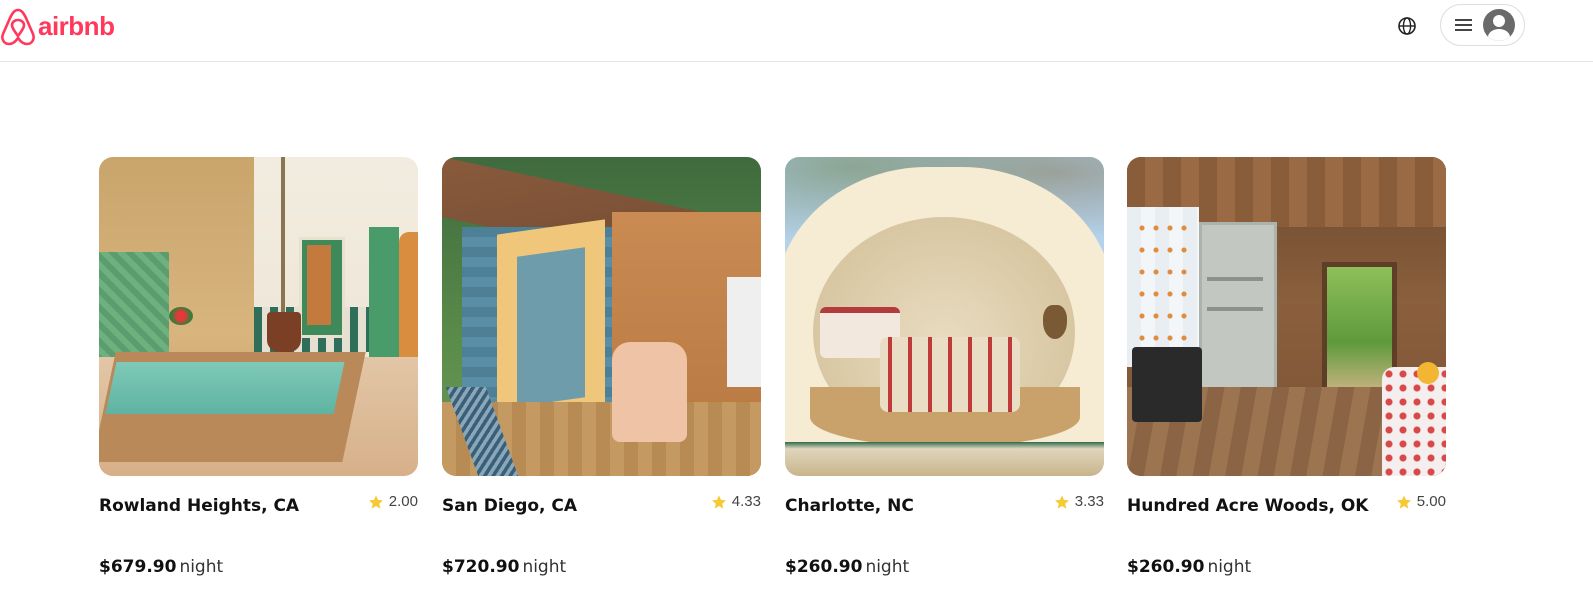 The image size is (1593, 613). What do you see at coordinates (138, 567) in the screenshot?
I see `price-amount: $679.90` at bounding box center [138, 567].